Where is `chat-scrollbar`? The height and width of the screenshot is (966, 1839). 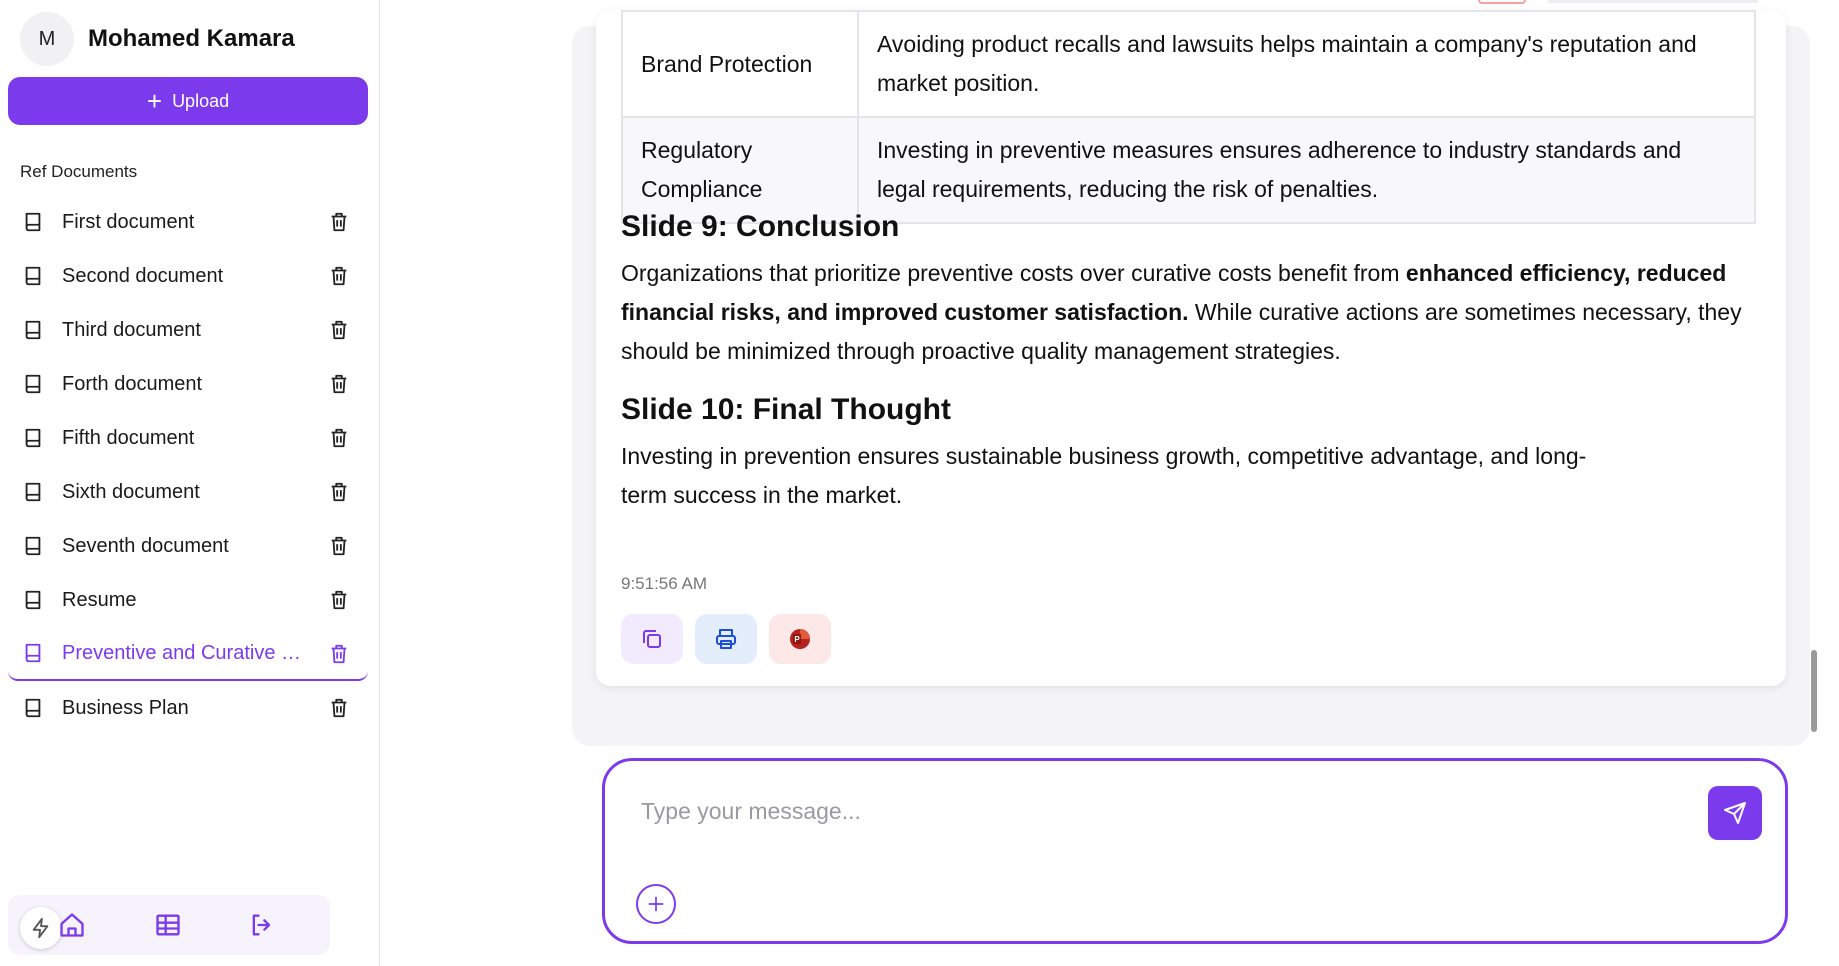 chat-scrollbar is located at coordinates (1814, 386).